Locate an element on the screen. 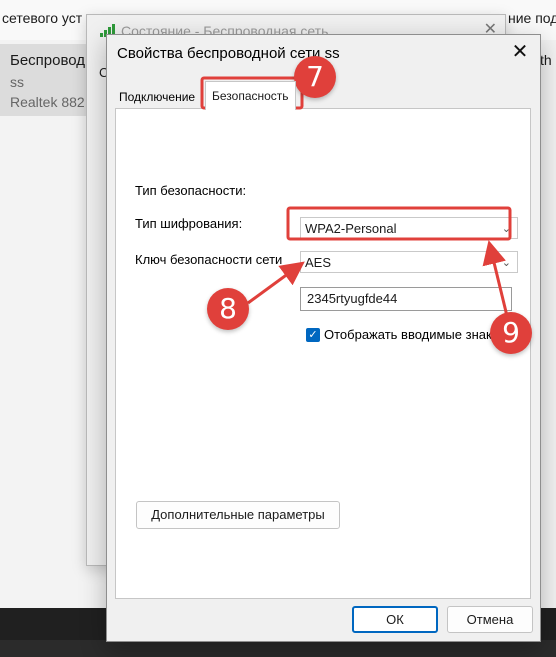  cancel-button: Отмена is located at coordinates (490, 619).